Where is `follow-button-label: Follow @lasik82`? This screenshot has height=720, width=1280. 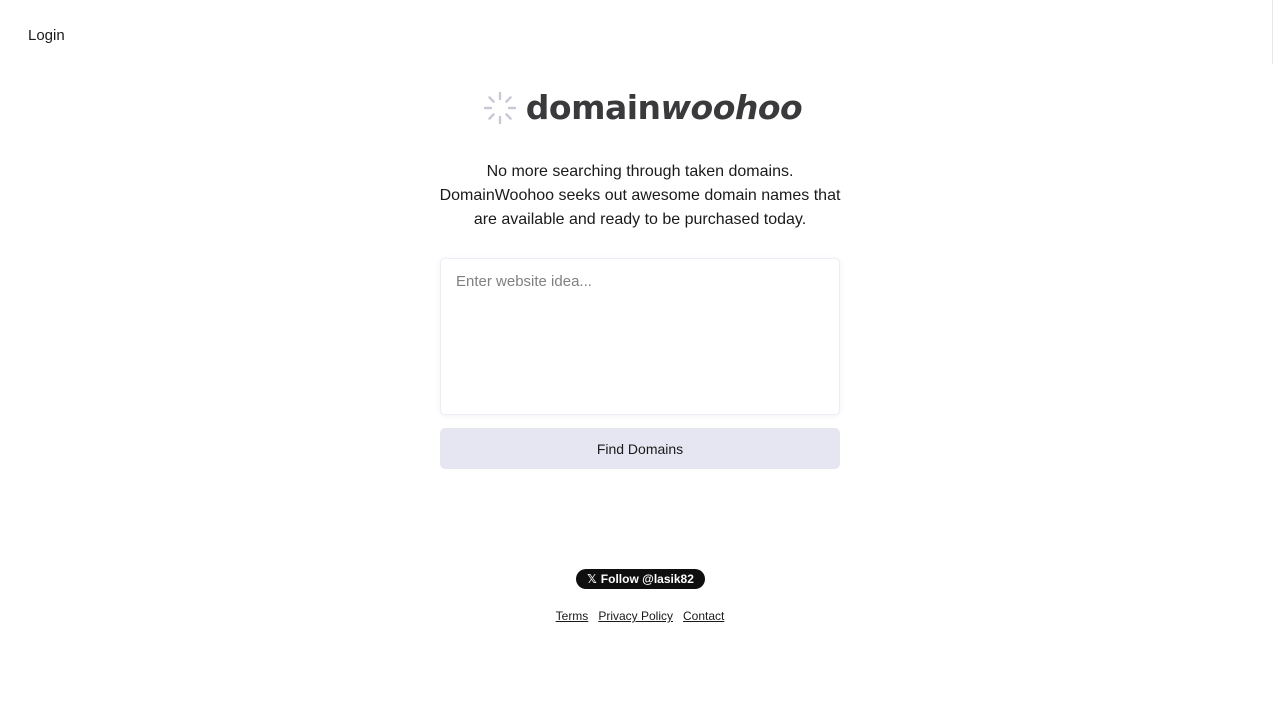 follow-button-label: Follow @lasik82 is located at coordinates (647, 579).